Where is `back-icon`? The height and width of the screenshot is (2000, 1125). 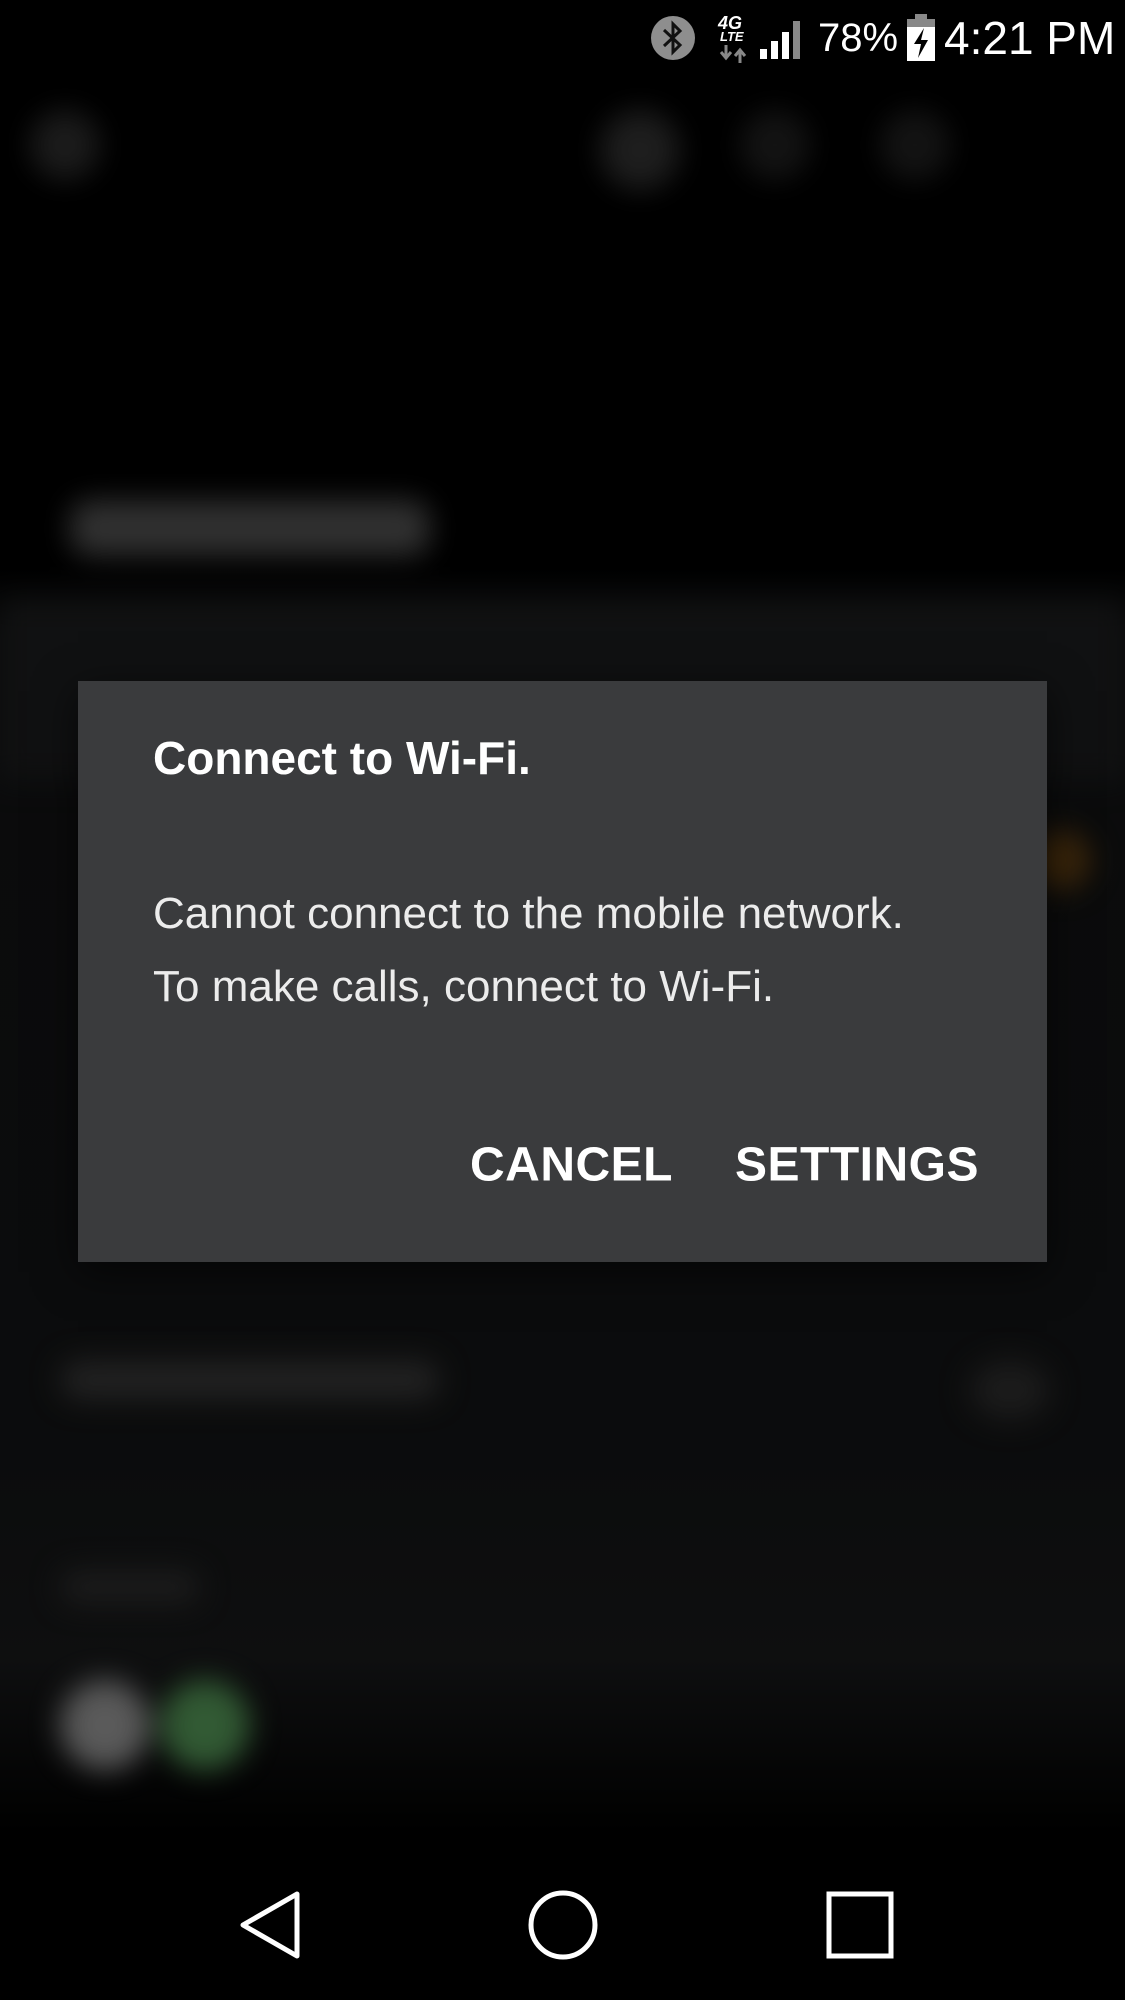
back-icon is located at coordinates (270, 1925).